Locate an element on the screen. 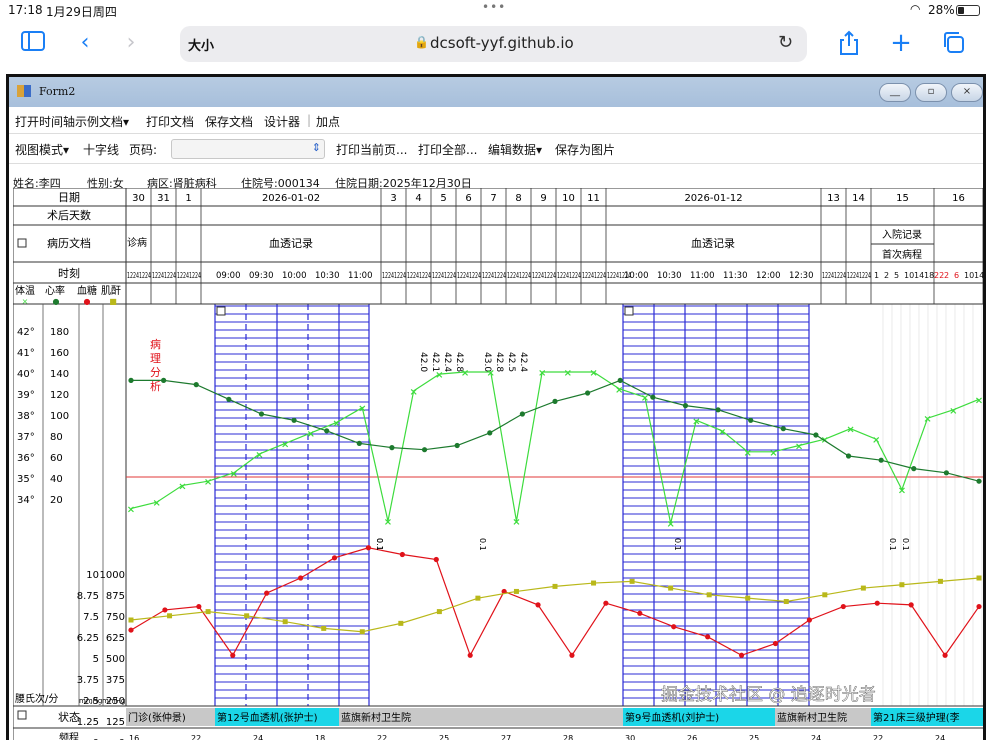 The image size is (987, 740). bottom-number: 27 is located at coordinates (506, 737).